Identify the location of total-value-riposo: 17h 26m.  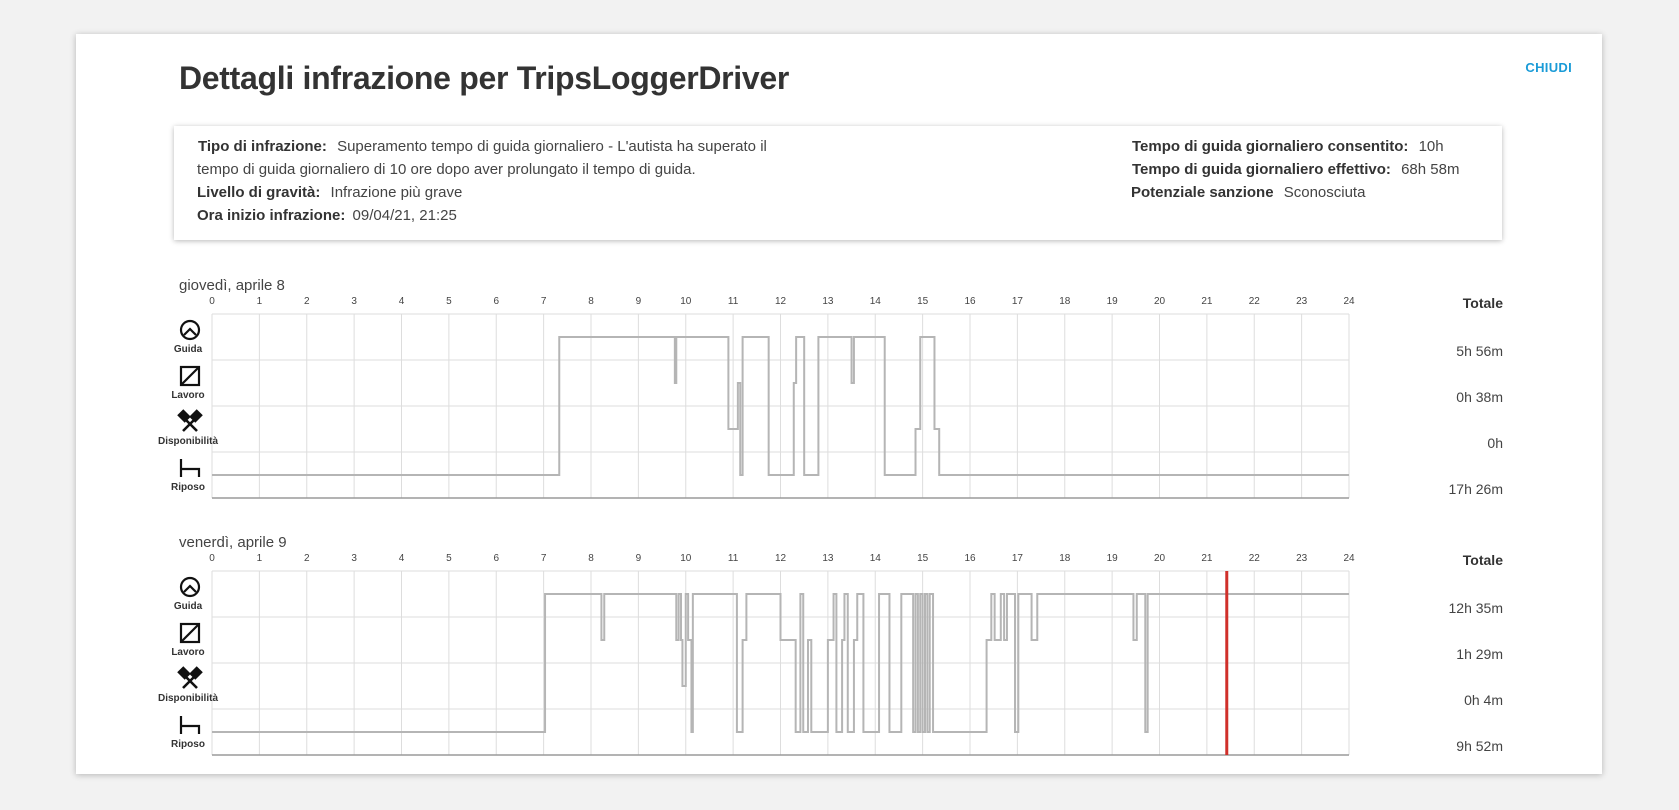
(1476, 489).